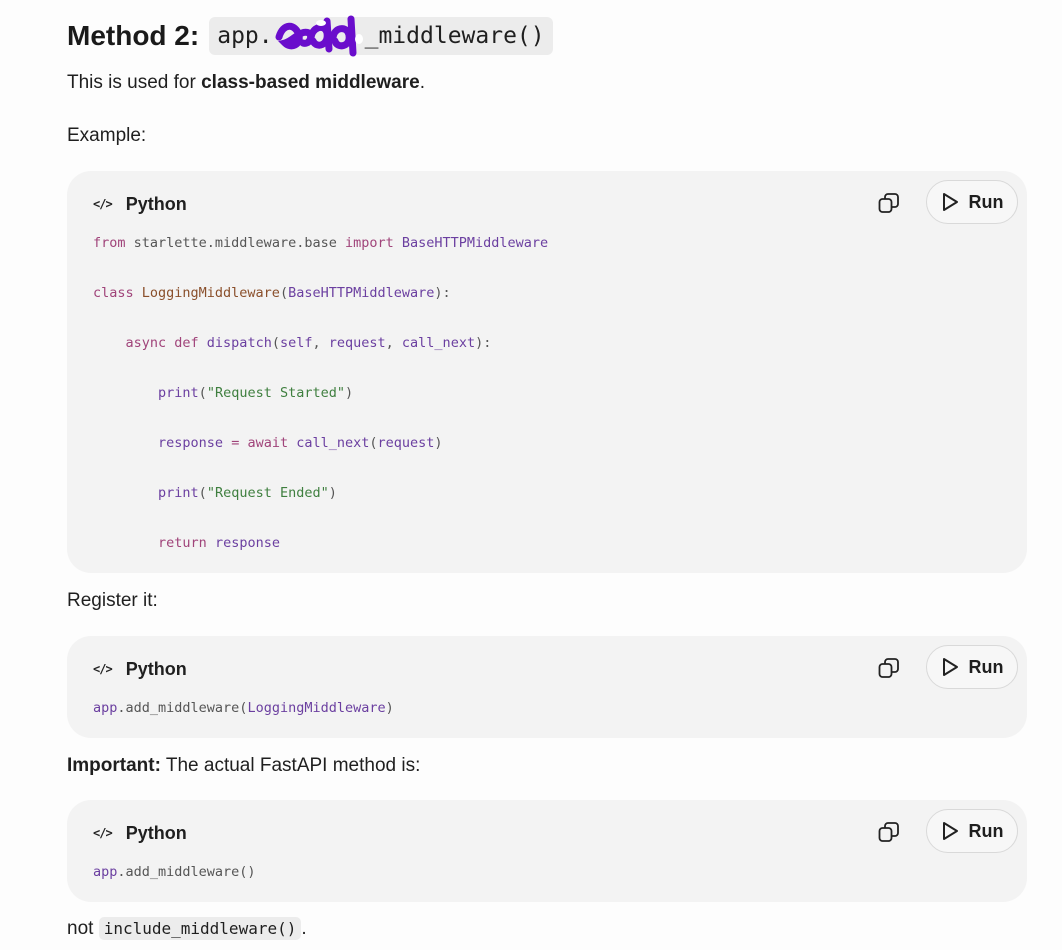 The image size is (1062, 950). Describe the element at coordinates (133, 35) in the screenshot. I see `heading-prefix: Method 2:` at that location.